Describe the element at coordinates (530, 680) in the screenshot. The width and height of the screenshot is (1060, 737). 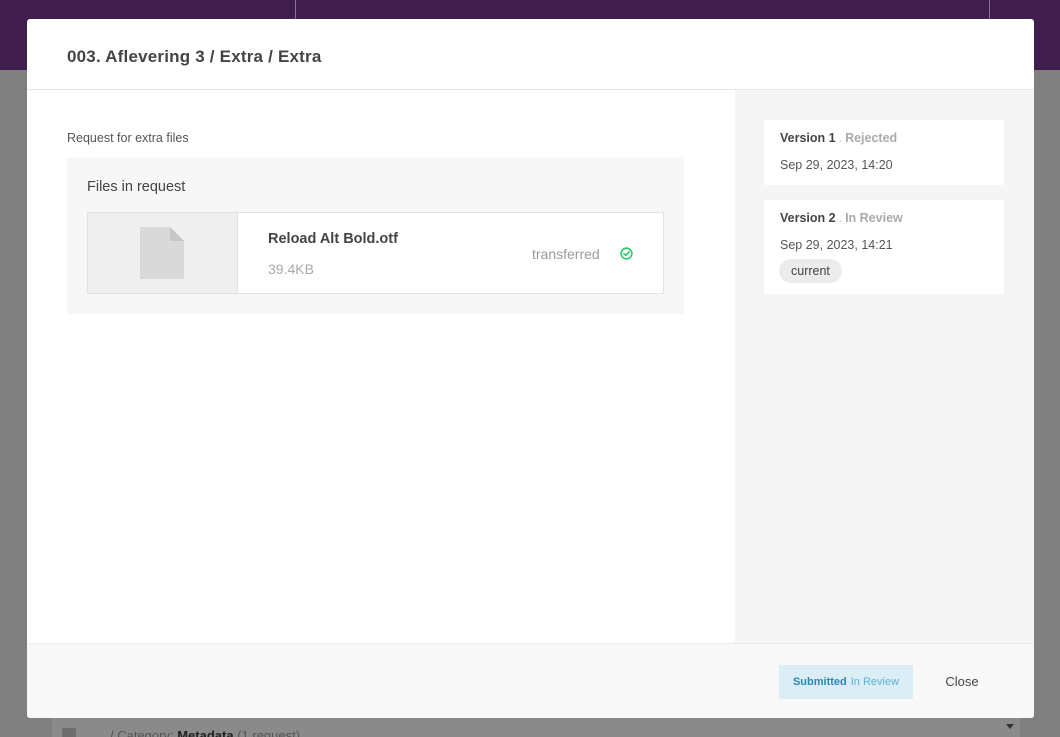
I see `modal-footer: Submitted In Review Close` at that location.